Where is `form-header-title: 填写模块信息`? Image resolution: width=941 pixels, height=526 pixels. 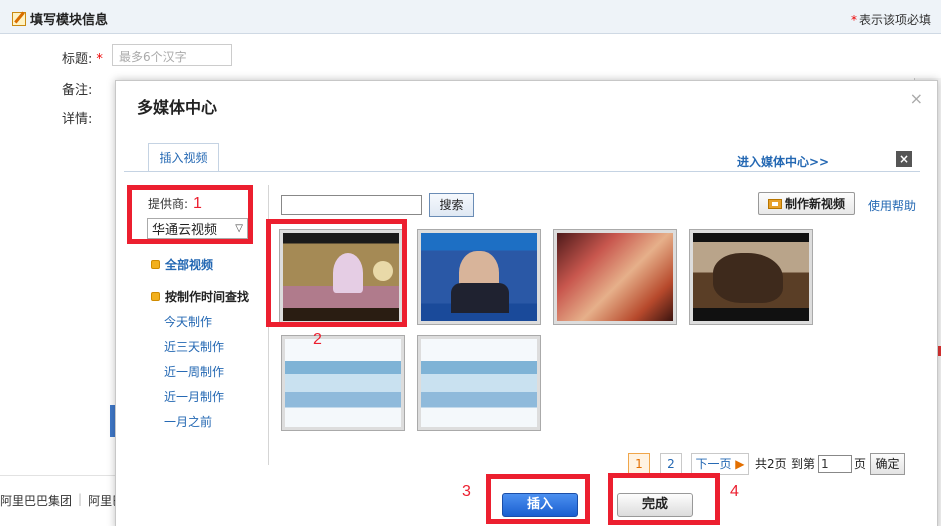
form-header-title: 填写模块信息 is located at coordinates (60, 18).